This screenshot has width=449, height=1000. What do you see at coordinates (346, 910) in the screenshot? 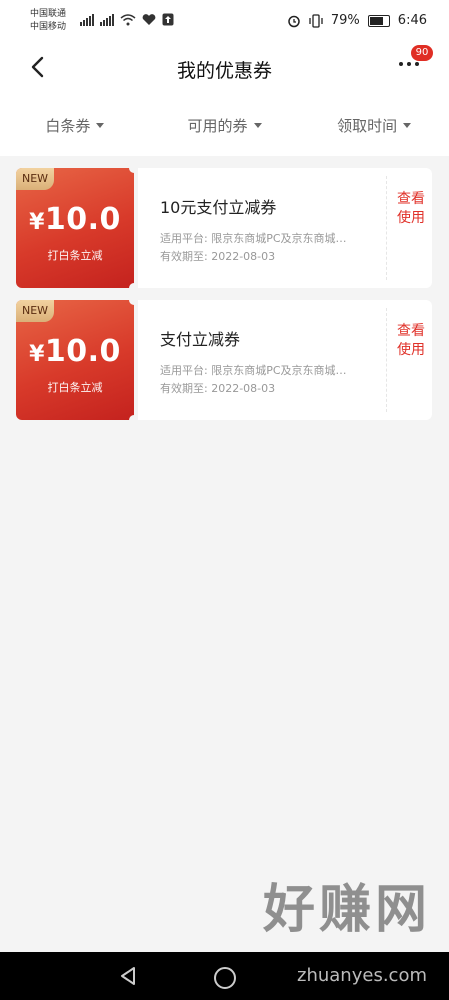
I see `watermark-logo: 好赚网` at bounding box center [346, 910].